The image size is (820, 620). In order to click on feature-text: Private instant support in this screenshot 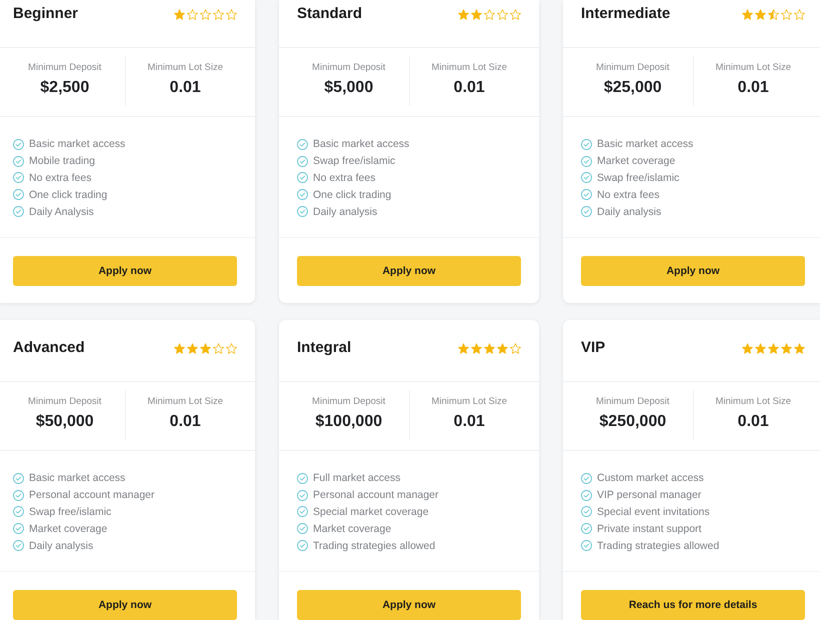, I will do `click(649, 529)`.